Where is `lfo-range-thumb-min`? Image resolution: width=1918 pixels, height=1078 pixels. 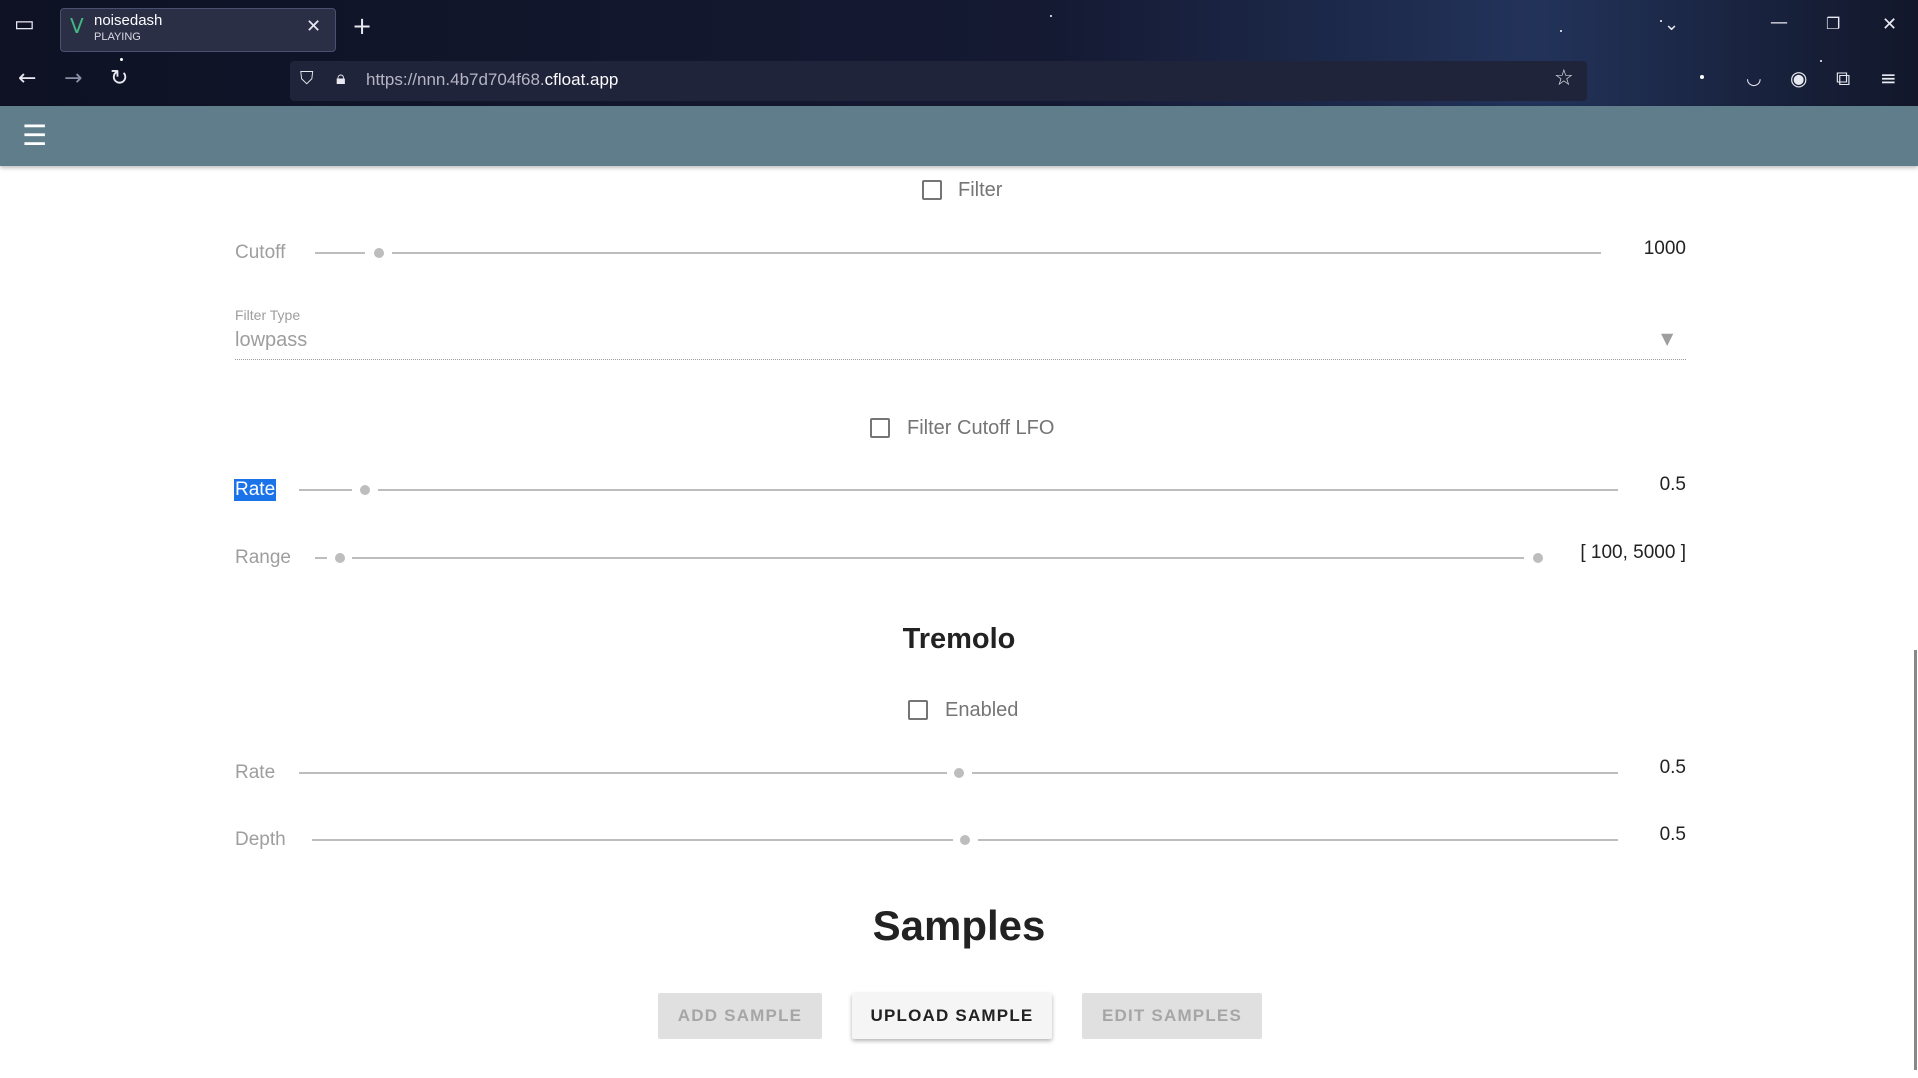
lfo-range-thumb-min is located at coordinates (340, 558).